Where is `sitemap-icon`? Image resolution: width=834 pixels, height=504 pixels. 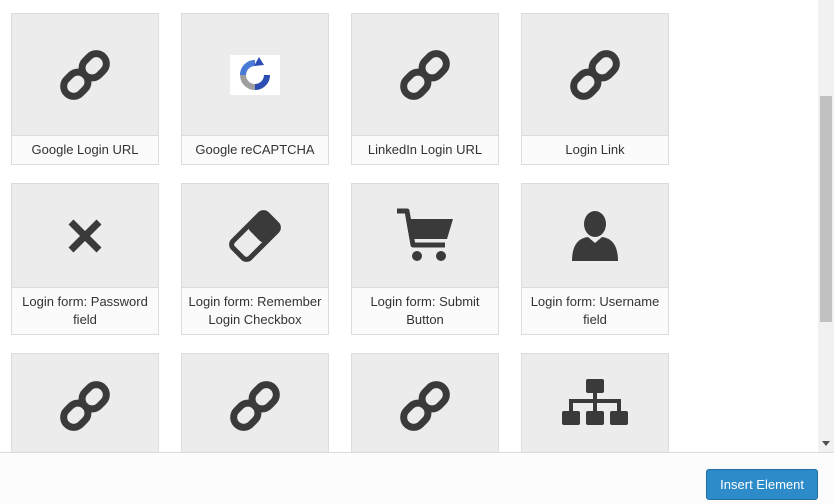 sitemap-icon is located at coordinates (595, 405).